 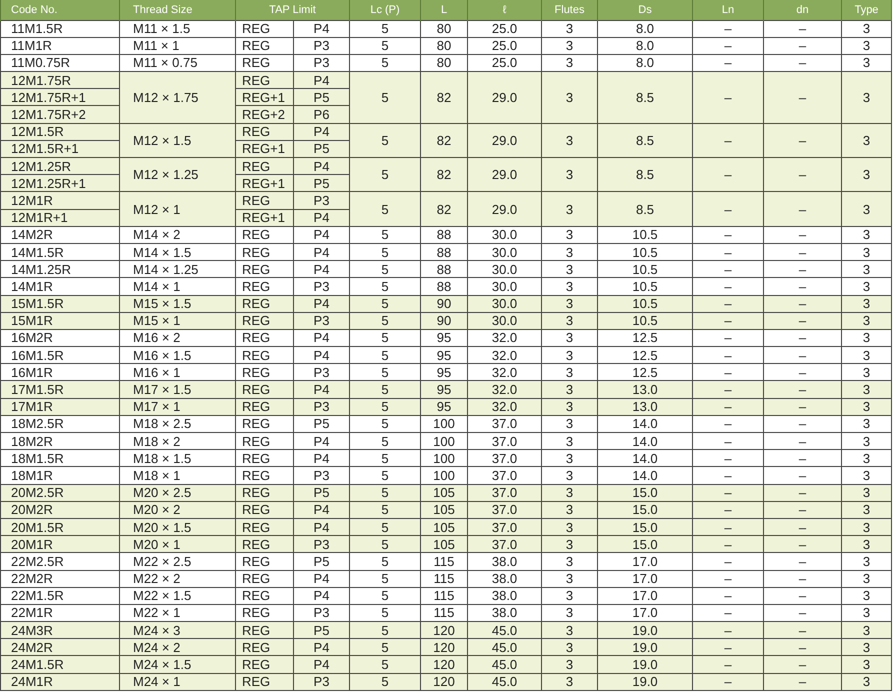 What do you see at coordinates (265, 115) in the screenshot?
I see `table-cell: REG+2` at bounding box center [265, 115].